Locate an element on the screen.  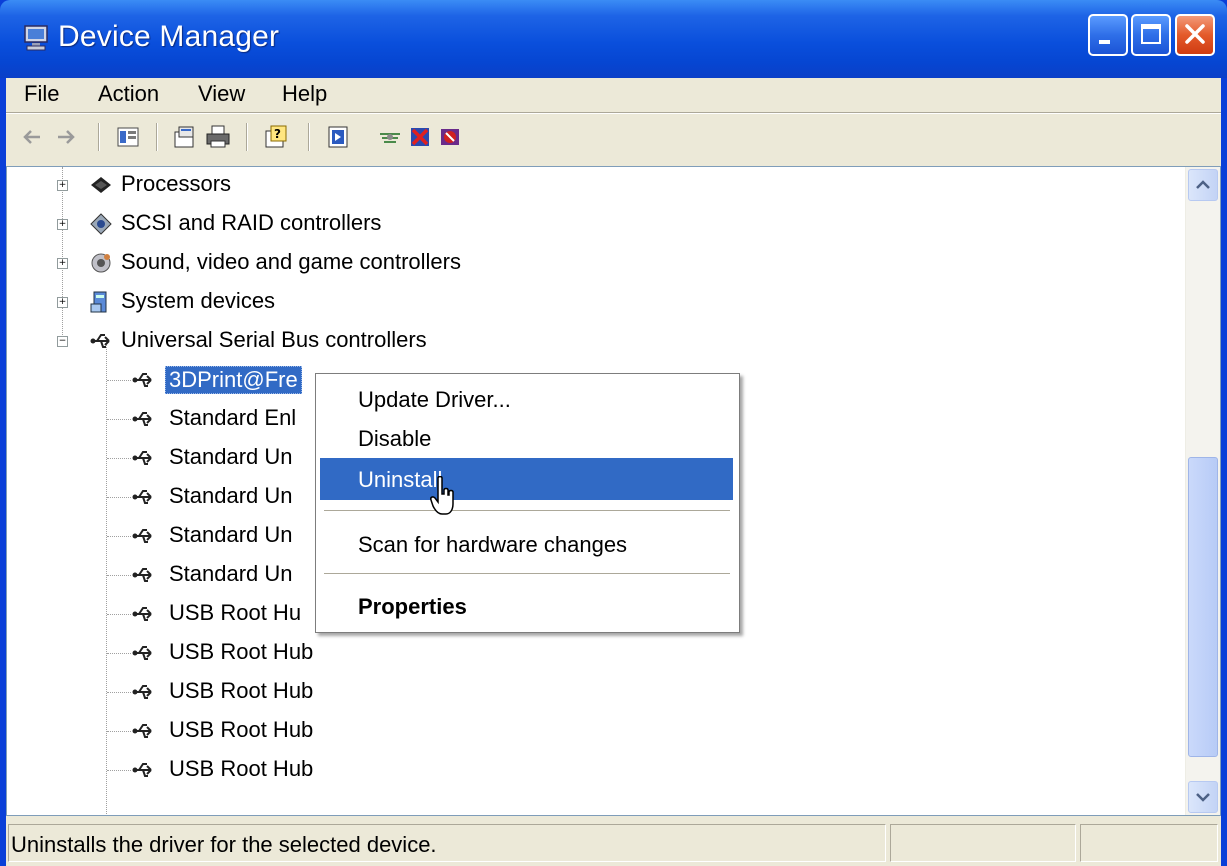
computer-monitor-icon is located at coordinates (37, 38).